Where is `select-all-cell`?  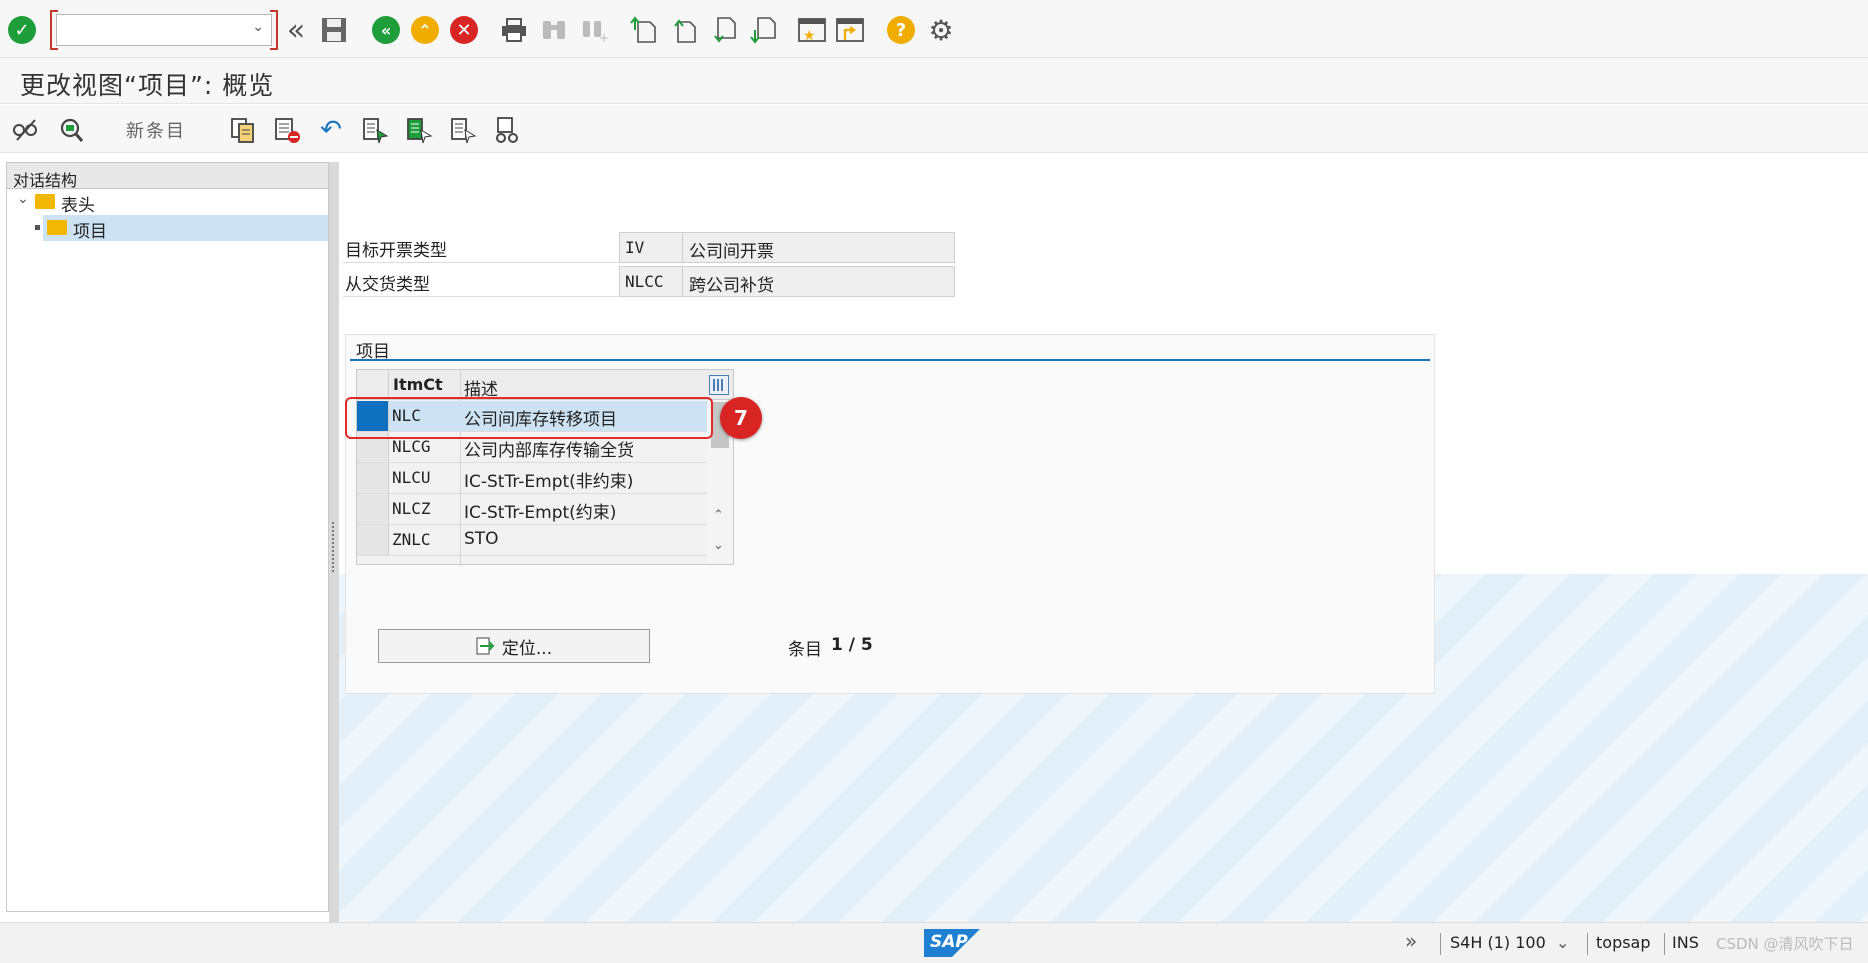 select-all-cell is located at coordinates (373, 385).